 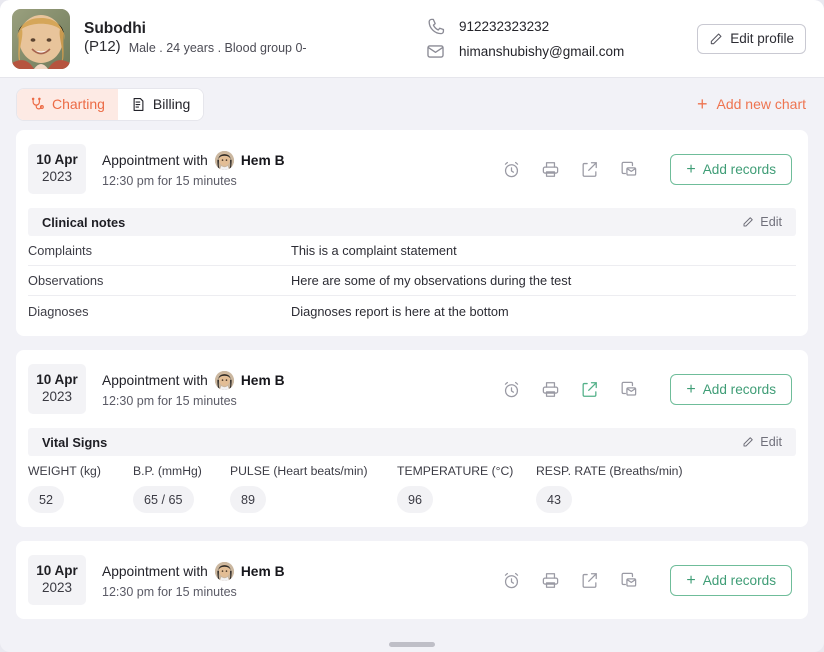 What do you see at coordinates (163, 499) in the screenshot?
I see `vital-value-bp: 65 / 65` at bounding box center [163, 499].